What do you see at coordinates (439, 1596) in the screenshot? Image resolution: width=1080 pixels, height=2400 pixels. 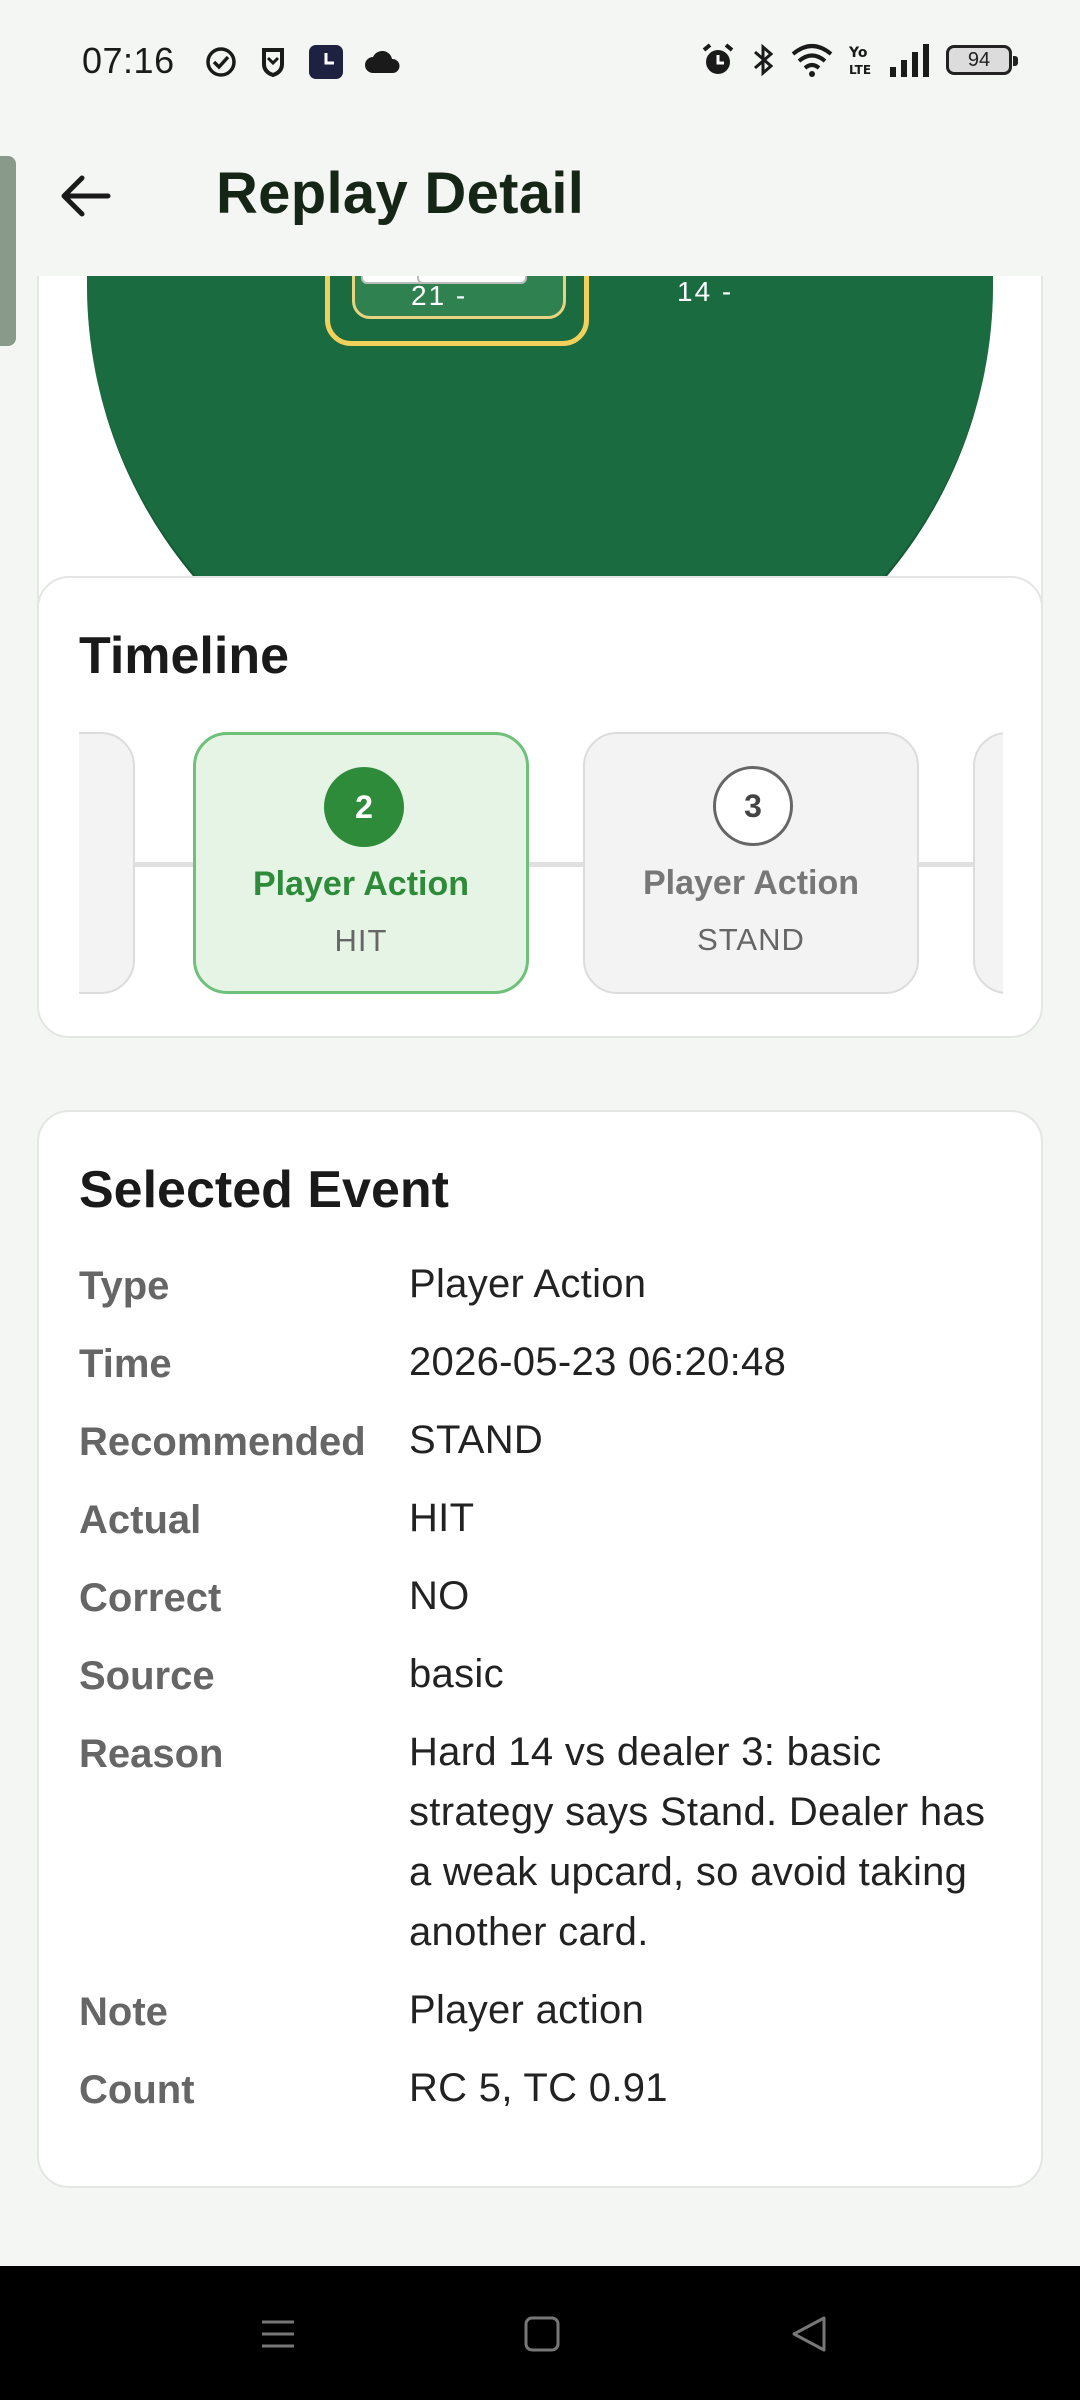 I see `detail-value: NO` at bounding box center [439, 1596].